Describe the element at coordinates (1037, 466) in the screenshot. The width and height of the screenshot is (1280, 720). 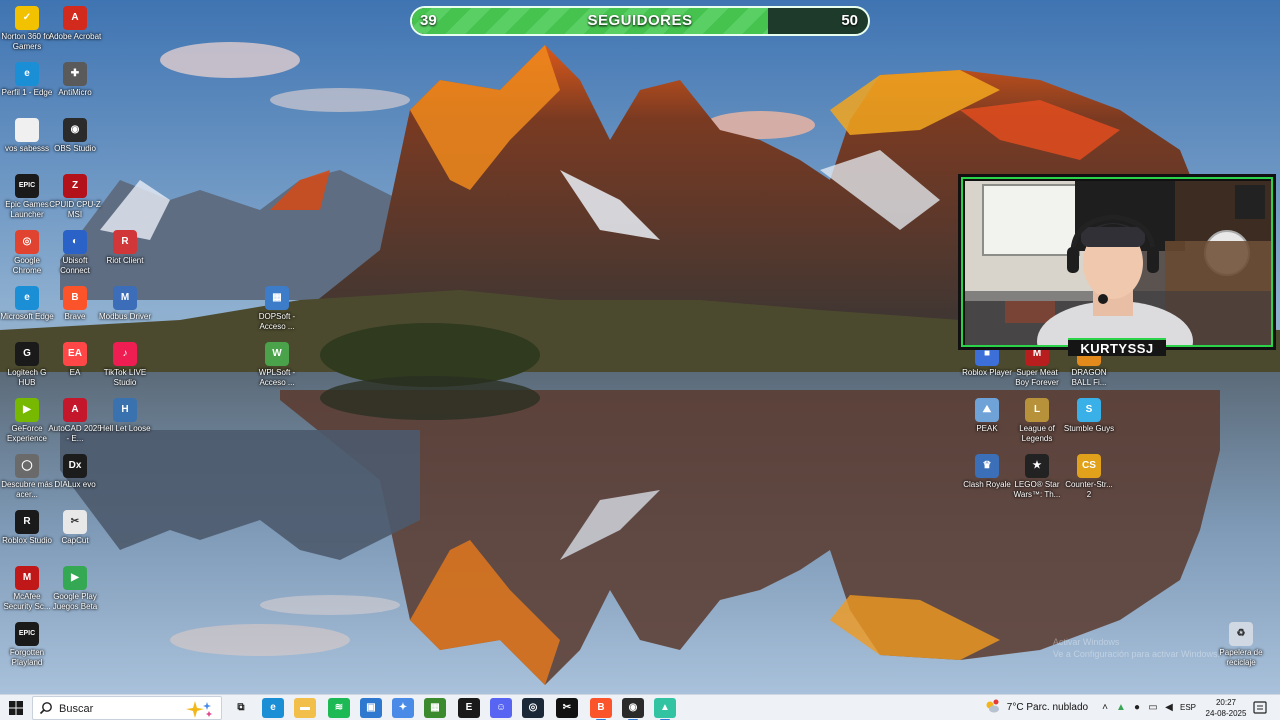
I see `lego-starwars-icon: ★` at that location.